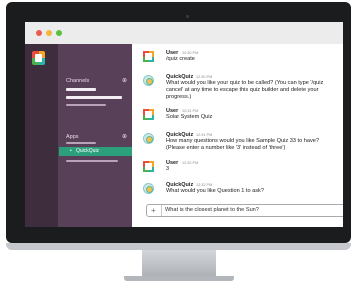  I want to click on sidebar-item-label: QuickQuiz, so click(88, 151).